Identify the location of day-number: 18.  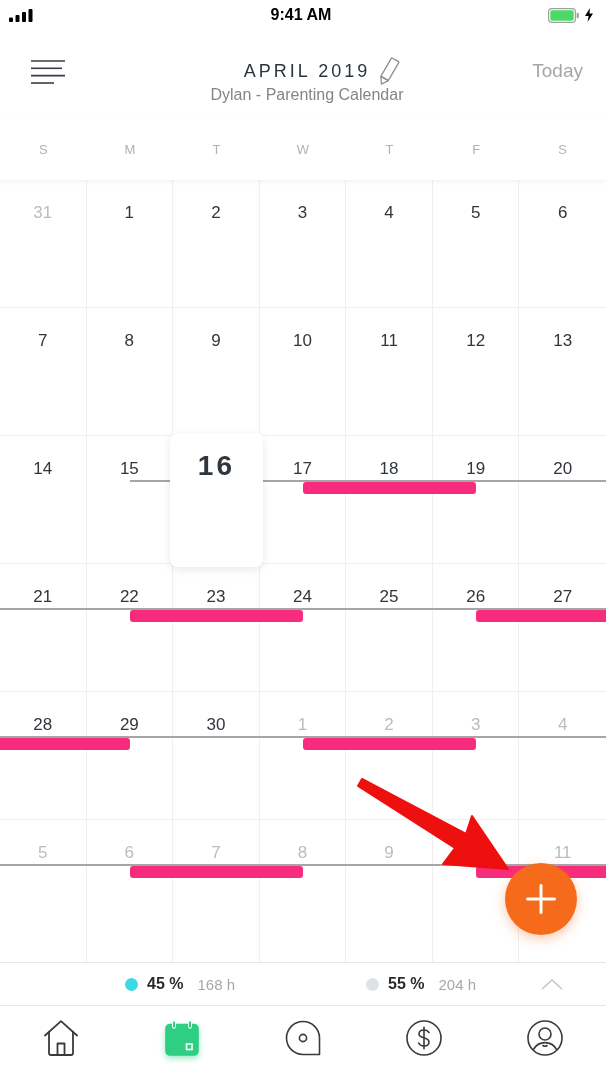
(389, 468).